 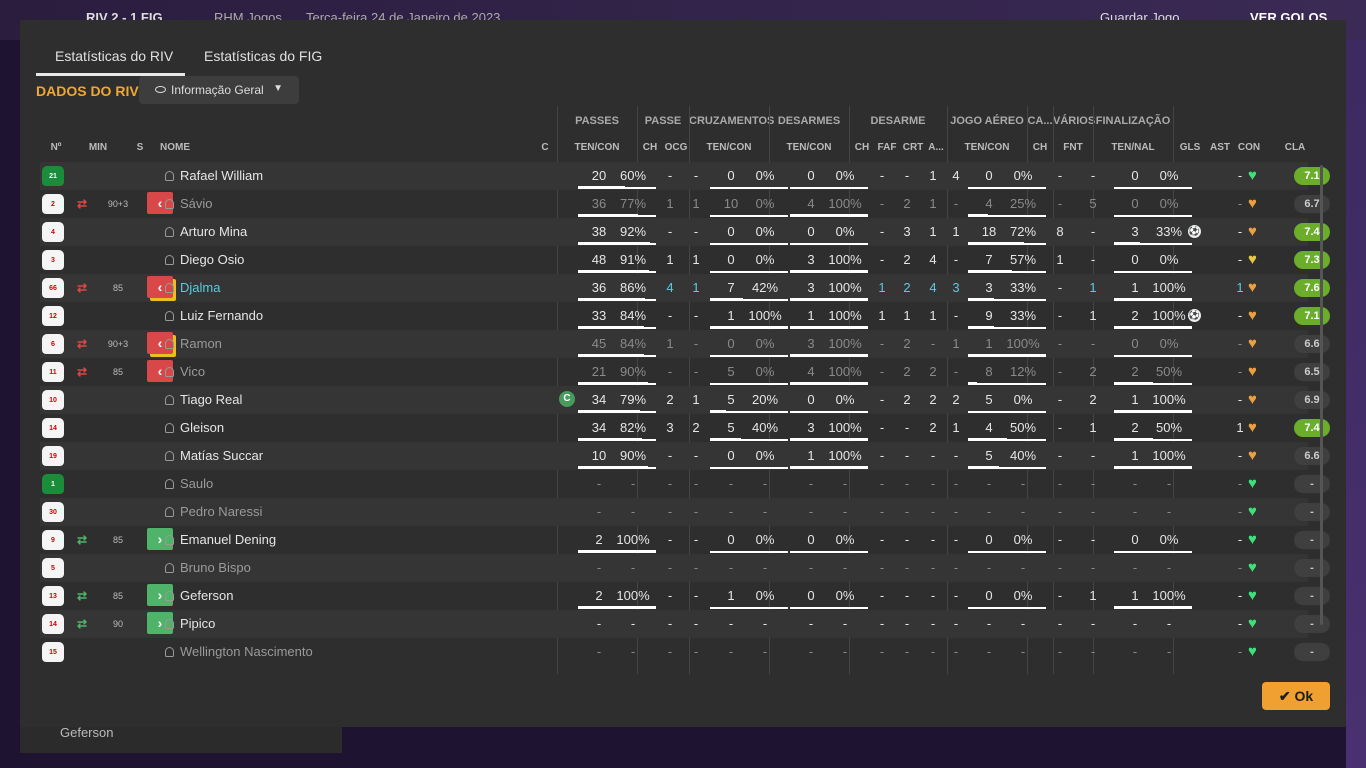 I want to click on stat-pass-attempts: 10, so click(x=599, y=455).